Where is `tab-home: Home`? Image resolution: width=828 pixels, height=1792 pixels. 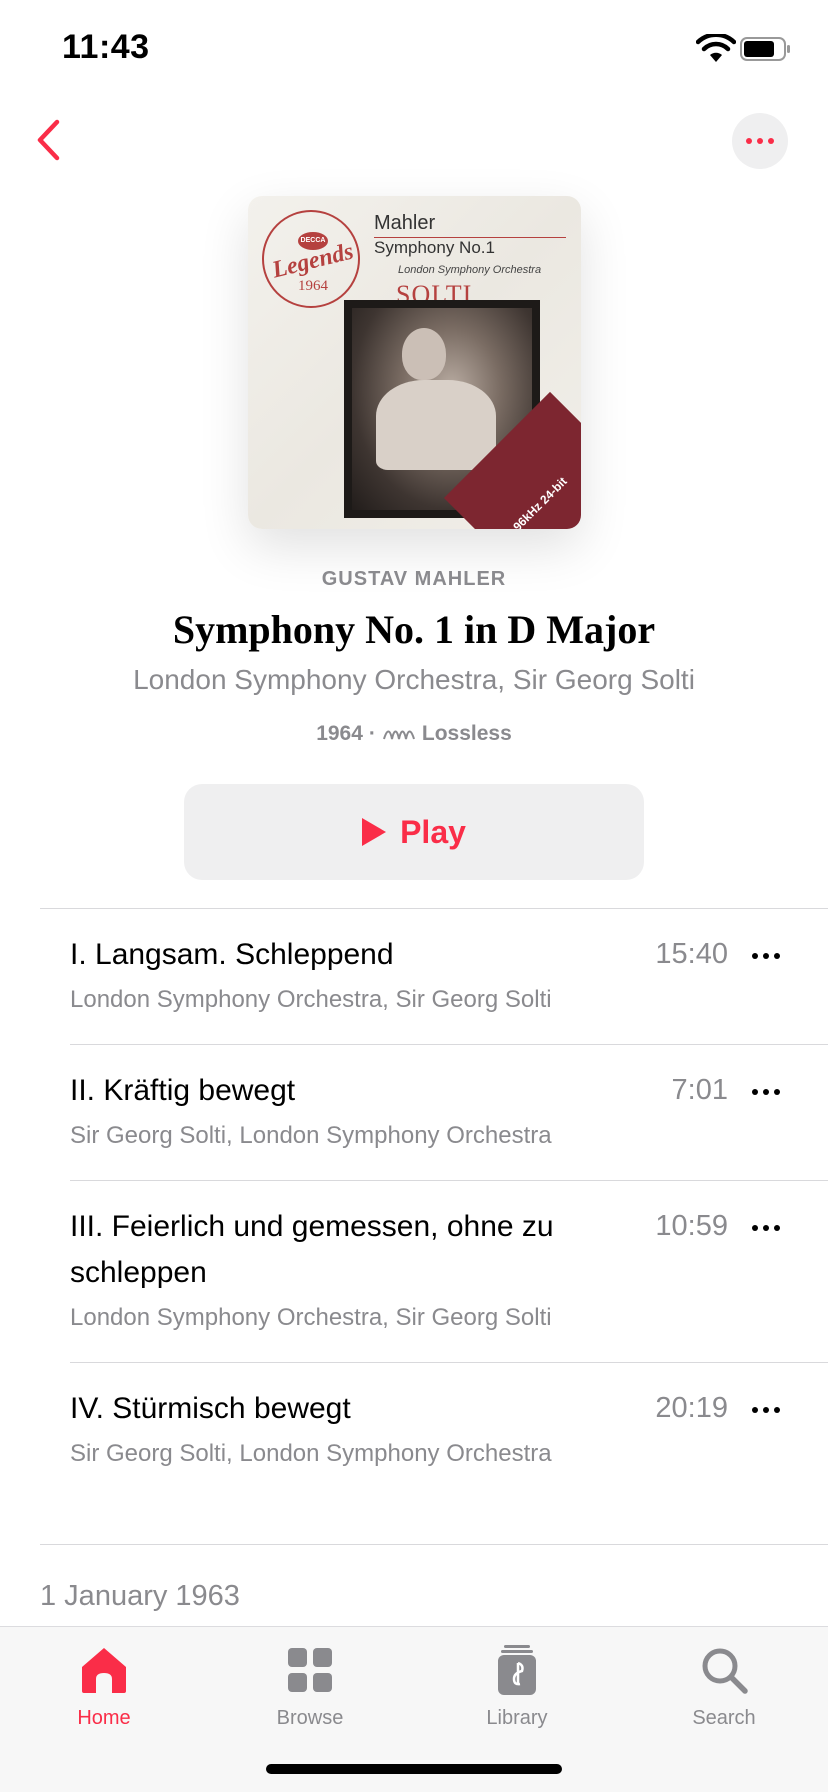 tab-home: Home is located at coordinates (104, 1687).